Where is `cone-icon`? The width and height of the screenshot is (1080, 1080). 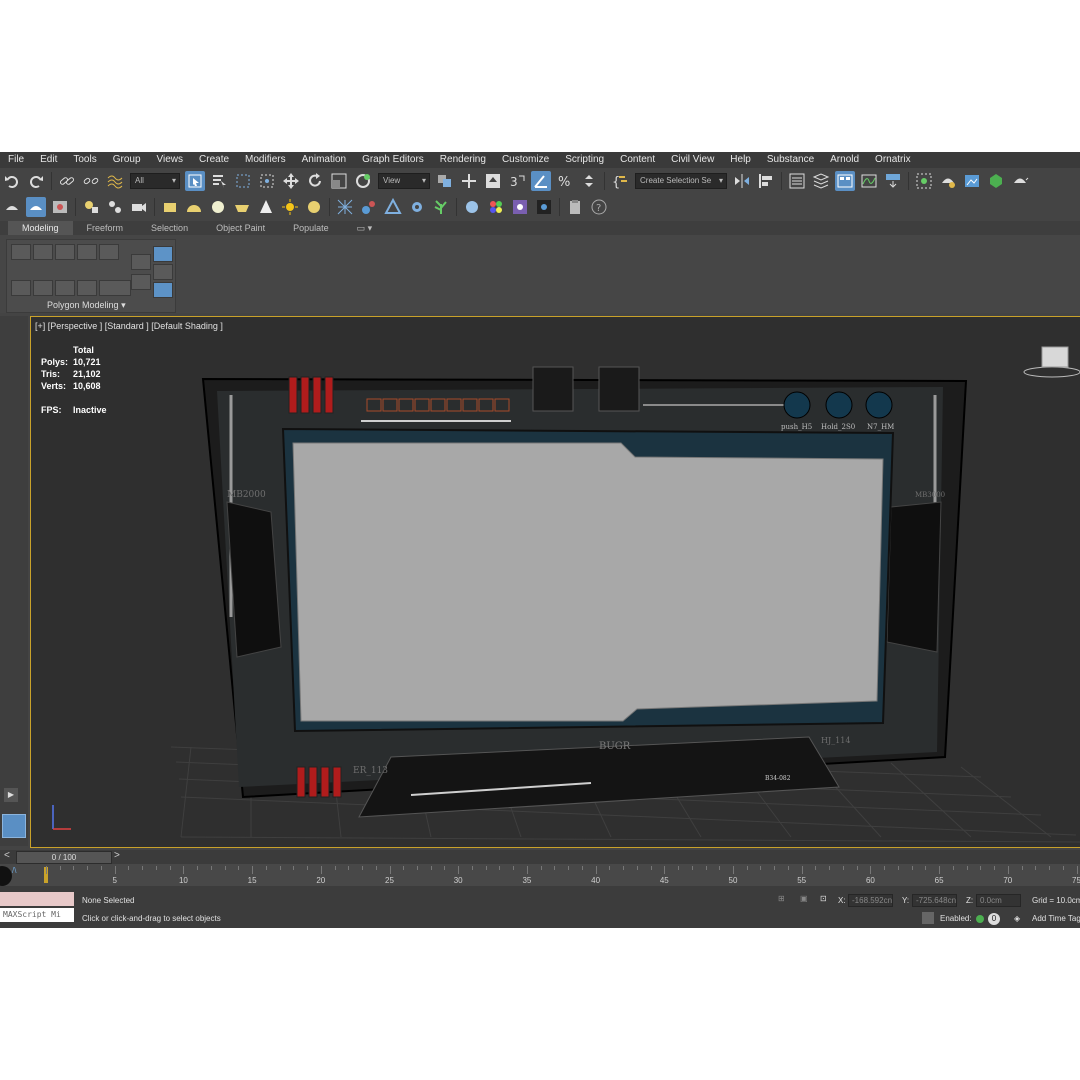 cone-icon is located at coordinates (266, 207).